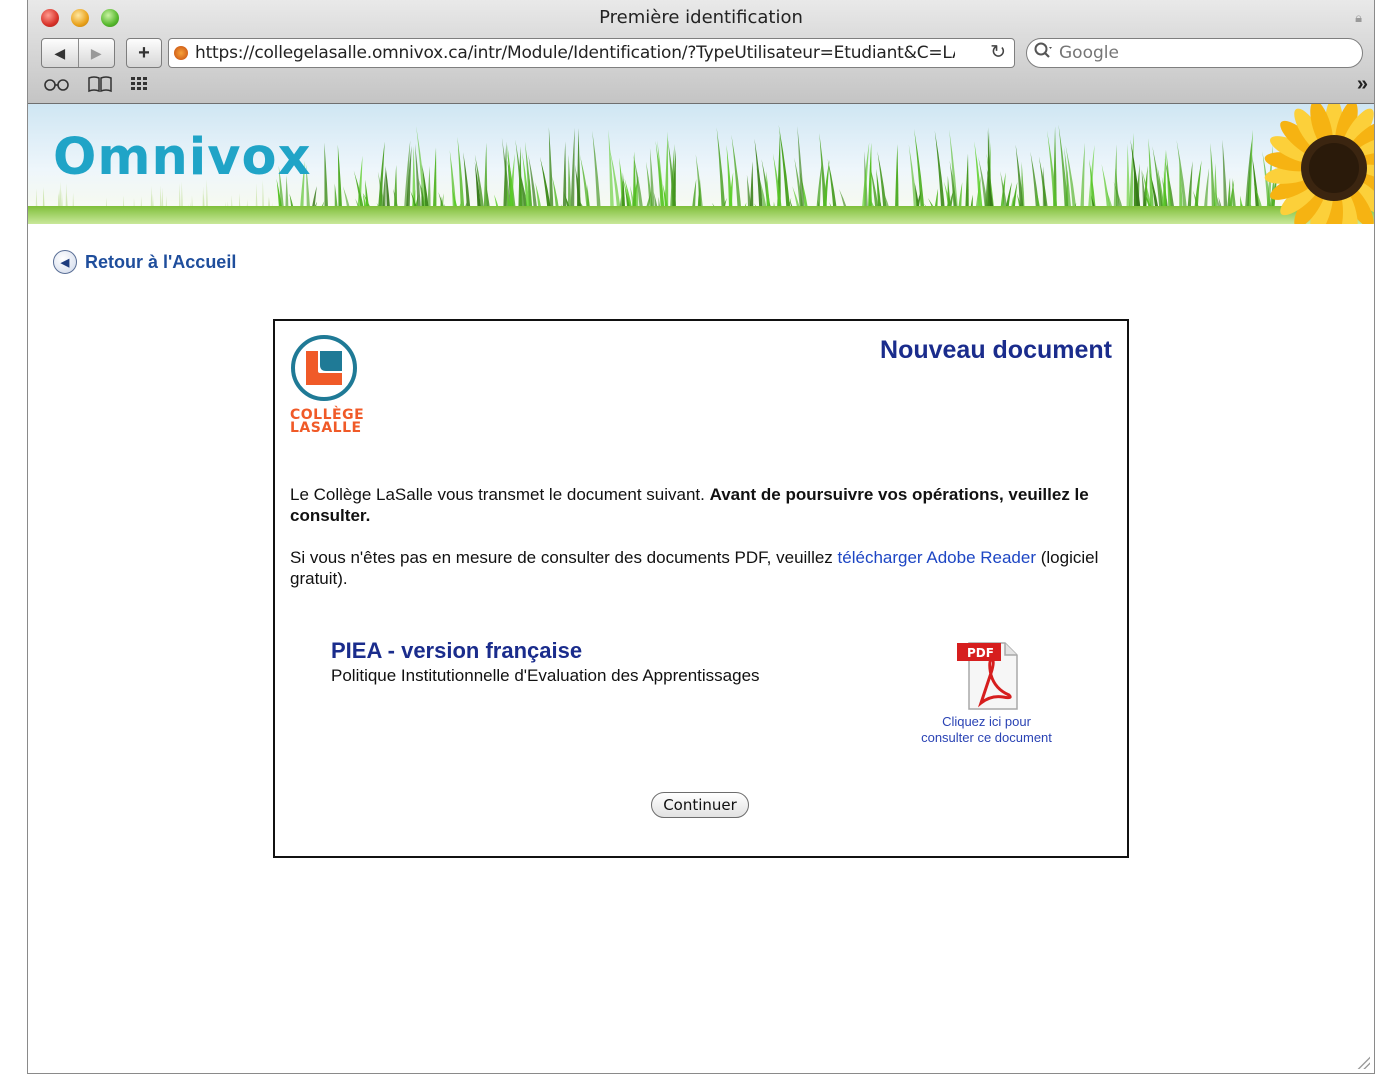  Describe the element at coordinates (100, 86) in the screenshot. I see `bookmarks-book-icon` at that location.